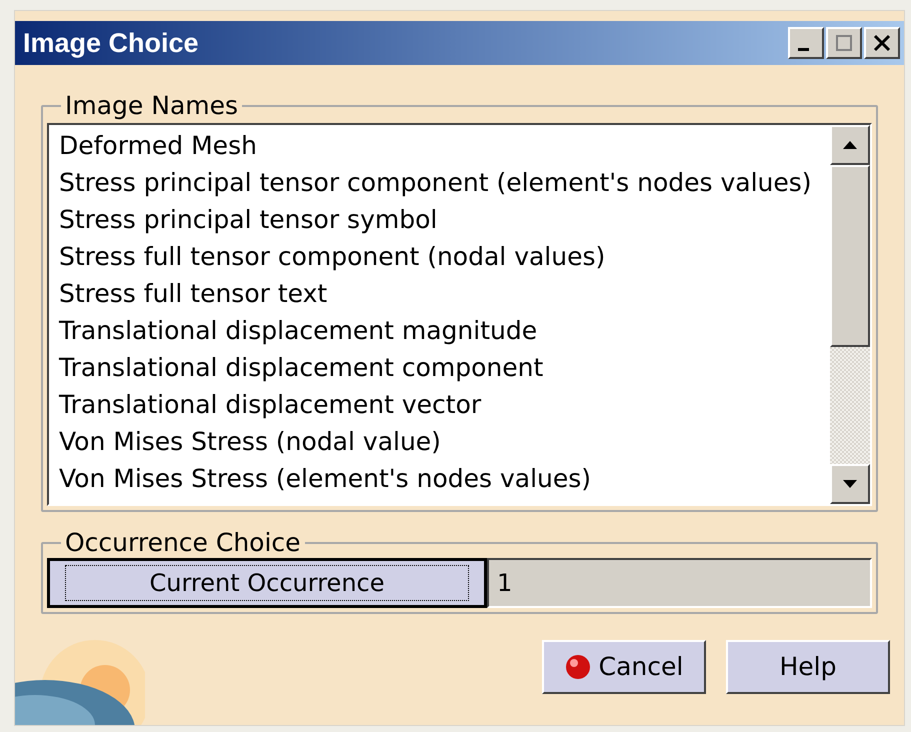 The height and width of the screenshot is (732, 911). I want to click on window-title: Image Choice, so click(111, 43).